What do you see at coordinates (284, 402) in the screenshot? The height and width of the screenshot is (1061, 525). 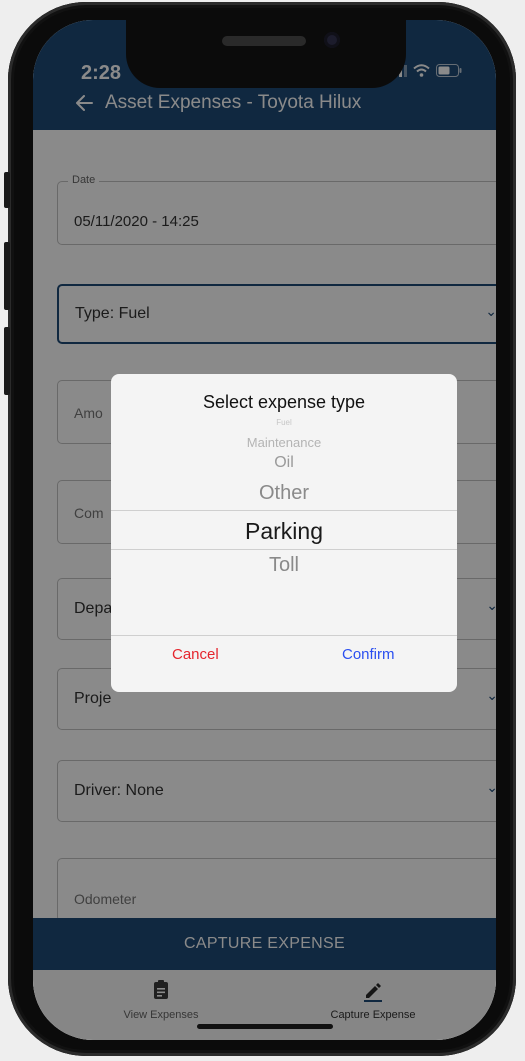 I see `dialog-title: Select expense type` at bounding box center [284, 402].